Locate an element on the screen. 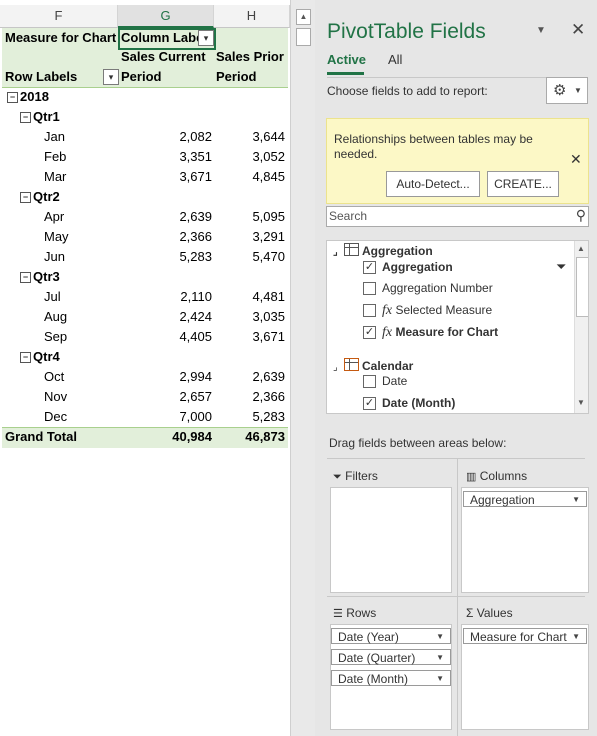 The image size is (597, 736). sales-prior-header-1: Sales Prior is located at coordinates (250, 57).